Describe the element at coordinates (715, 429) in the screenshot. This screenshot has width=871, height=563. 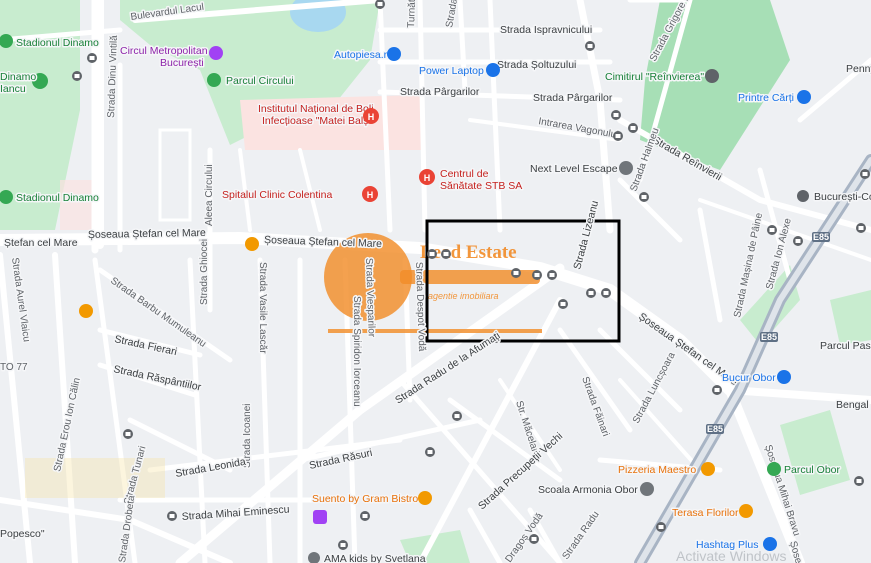
I see `e85-label-c: E85` at that location.